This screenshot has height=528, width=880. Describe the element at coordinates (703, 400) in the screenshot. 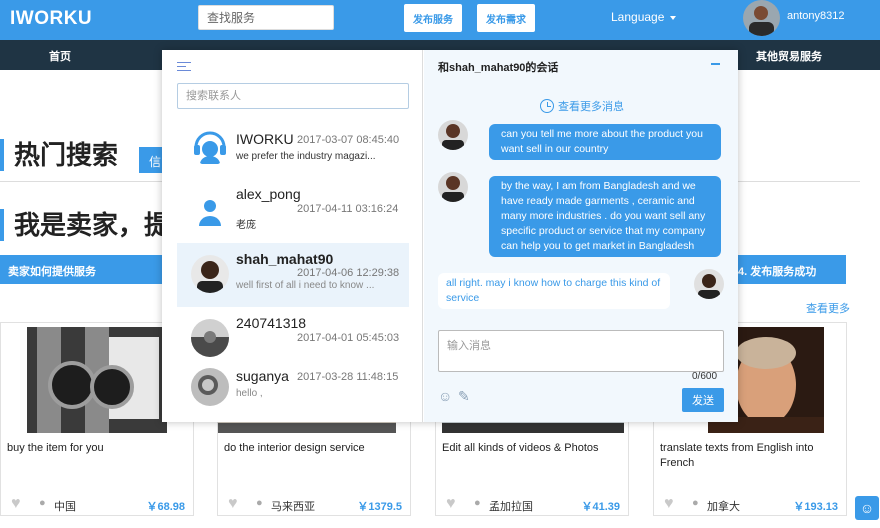

I see `send-button: 发送` at that location.